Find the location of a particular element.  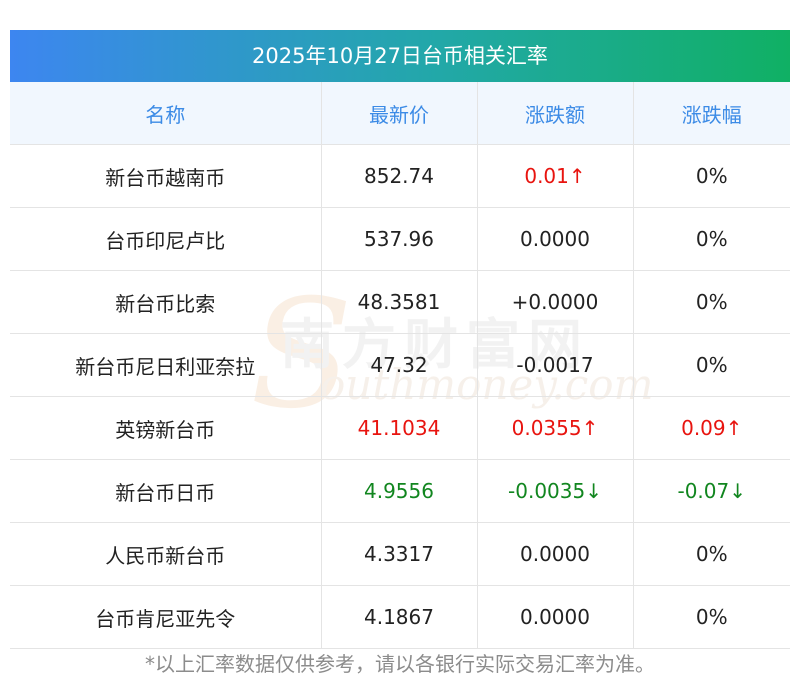

latest-price: 48.3581 is located at coordinates (399, 302).